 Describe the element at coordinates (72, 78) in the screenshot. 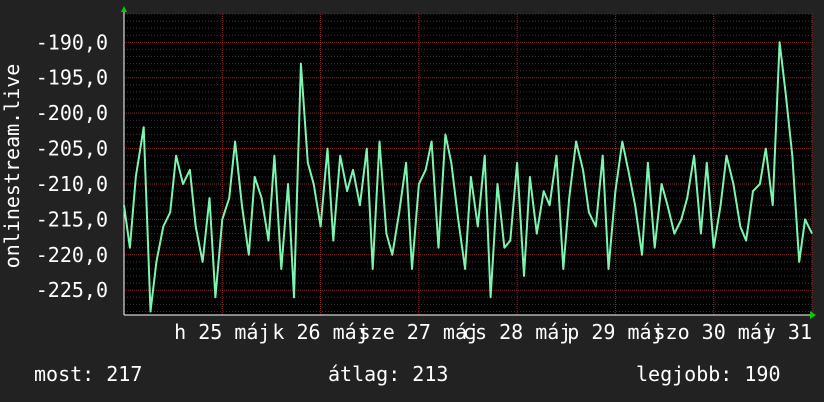

I see `y-tick-label: -195,0` at that location.